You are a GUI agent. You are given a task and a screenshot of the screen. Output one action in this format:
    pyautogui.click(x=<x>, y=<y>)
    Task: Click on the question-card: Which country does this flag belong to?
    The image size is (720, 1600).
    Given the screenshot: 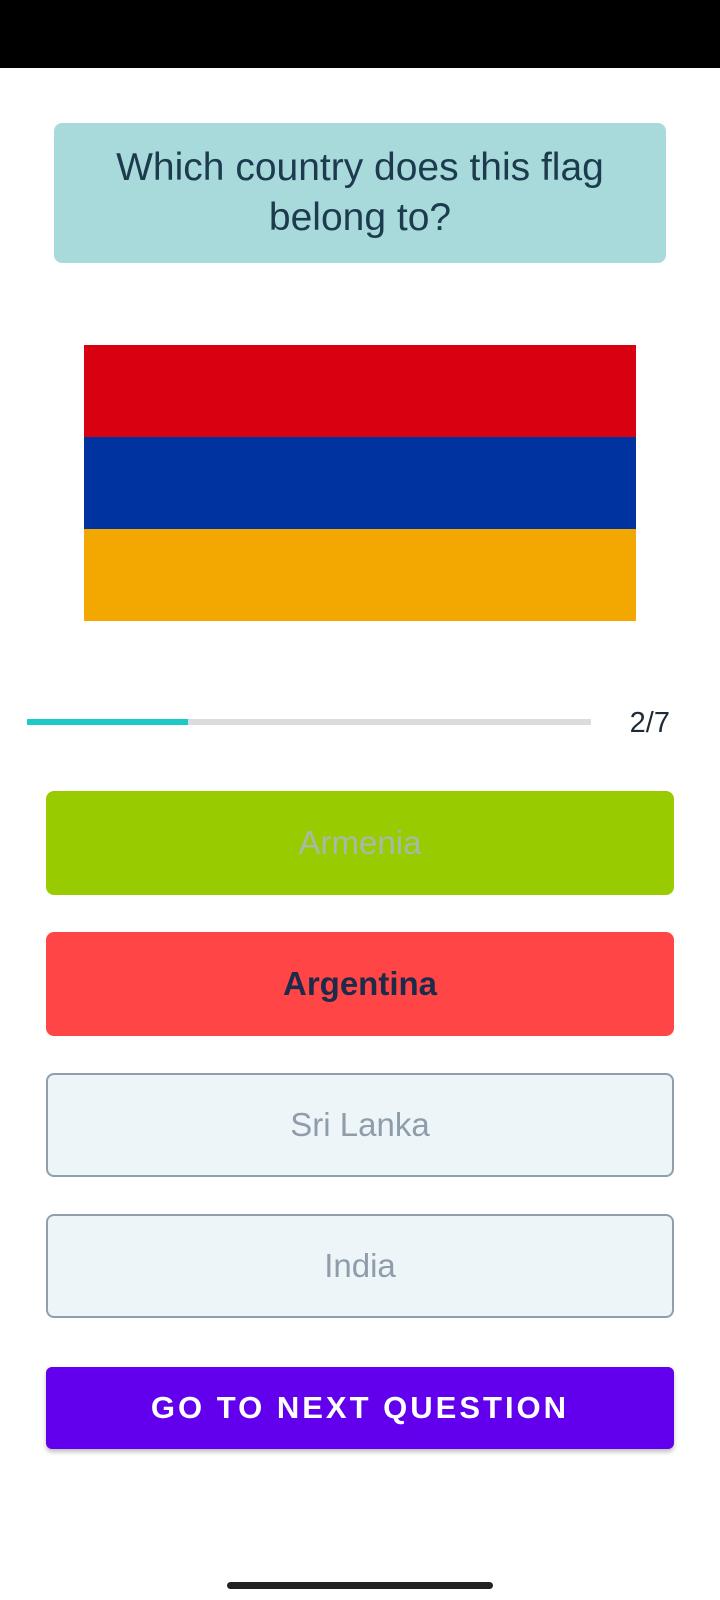 What is the action you would take?
    pyautogui.click(x=360, y=193)
    